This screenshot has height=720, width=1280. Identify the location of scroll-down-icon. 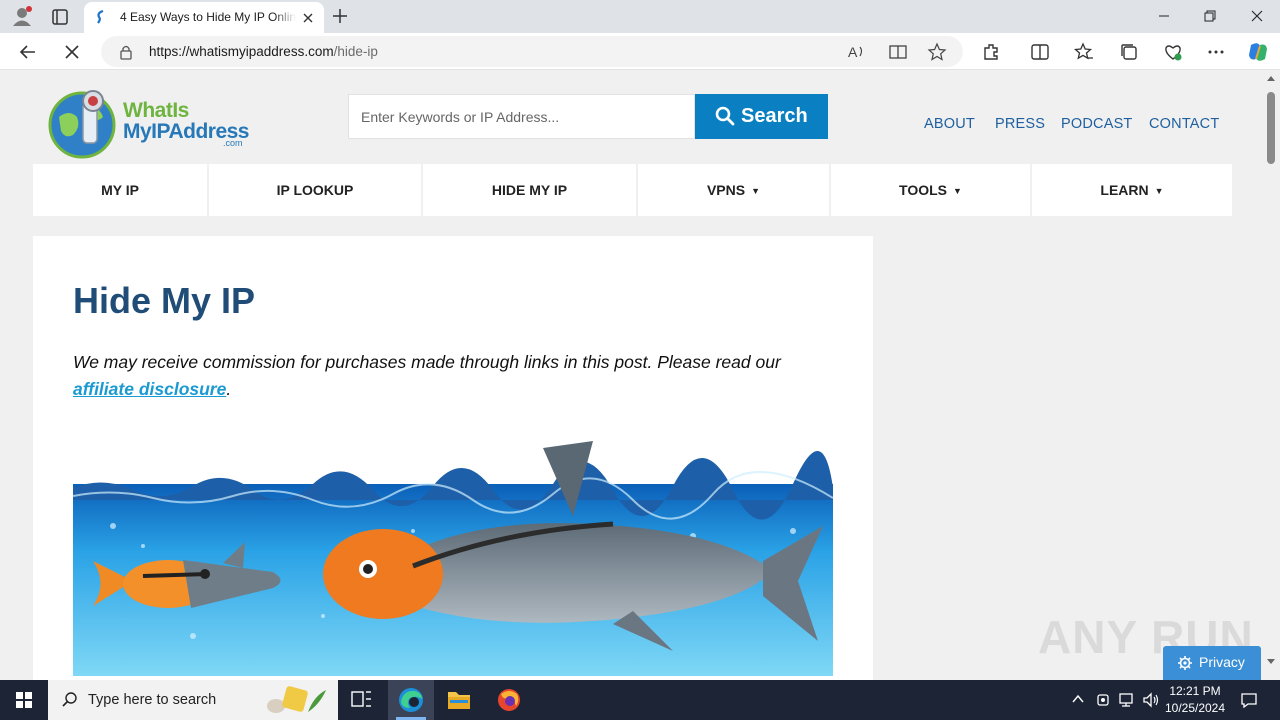
(1271, 662).